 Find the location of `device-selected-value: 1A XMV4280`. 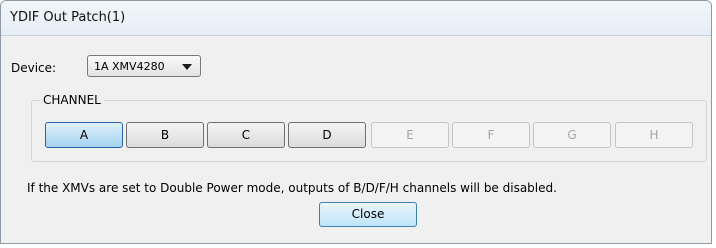

device-selected-value: 1A XMV4280 is located at coordinates (129, 66).